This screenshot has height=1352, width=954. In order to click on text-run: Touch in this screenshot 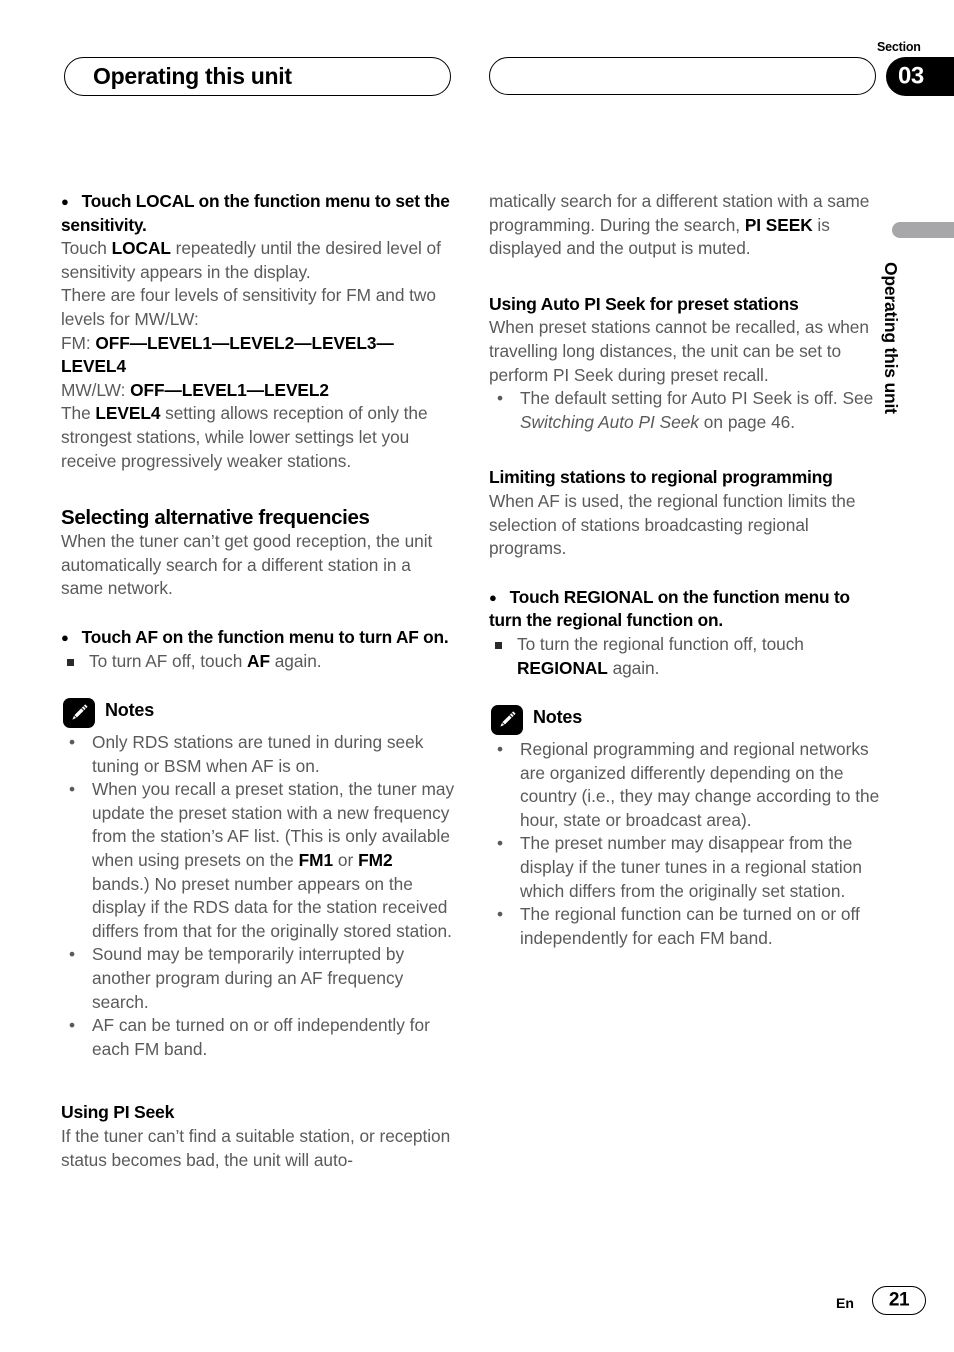, I will do `click(86, 248)`.